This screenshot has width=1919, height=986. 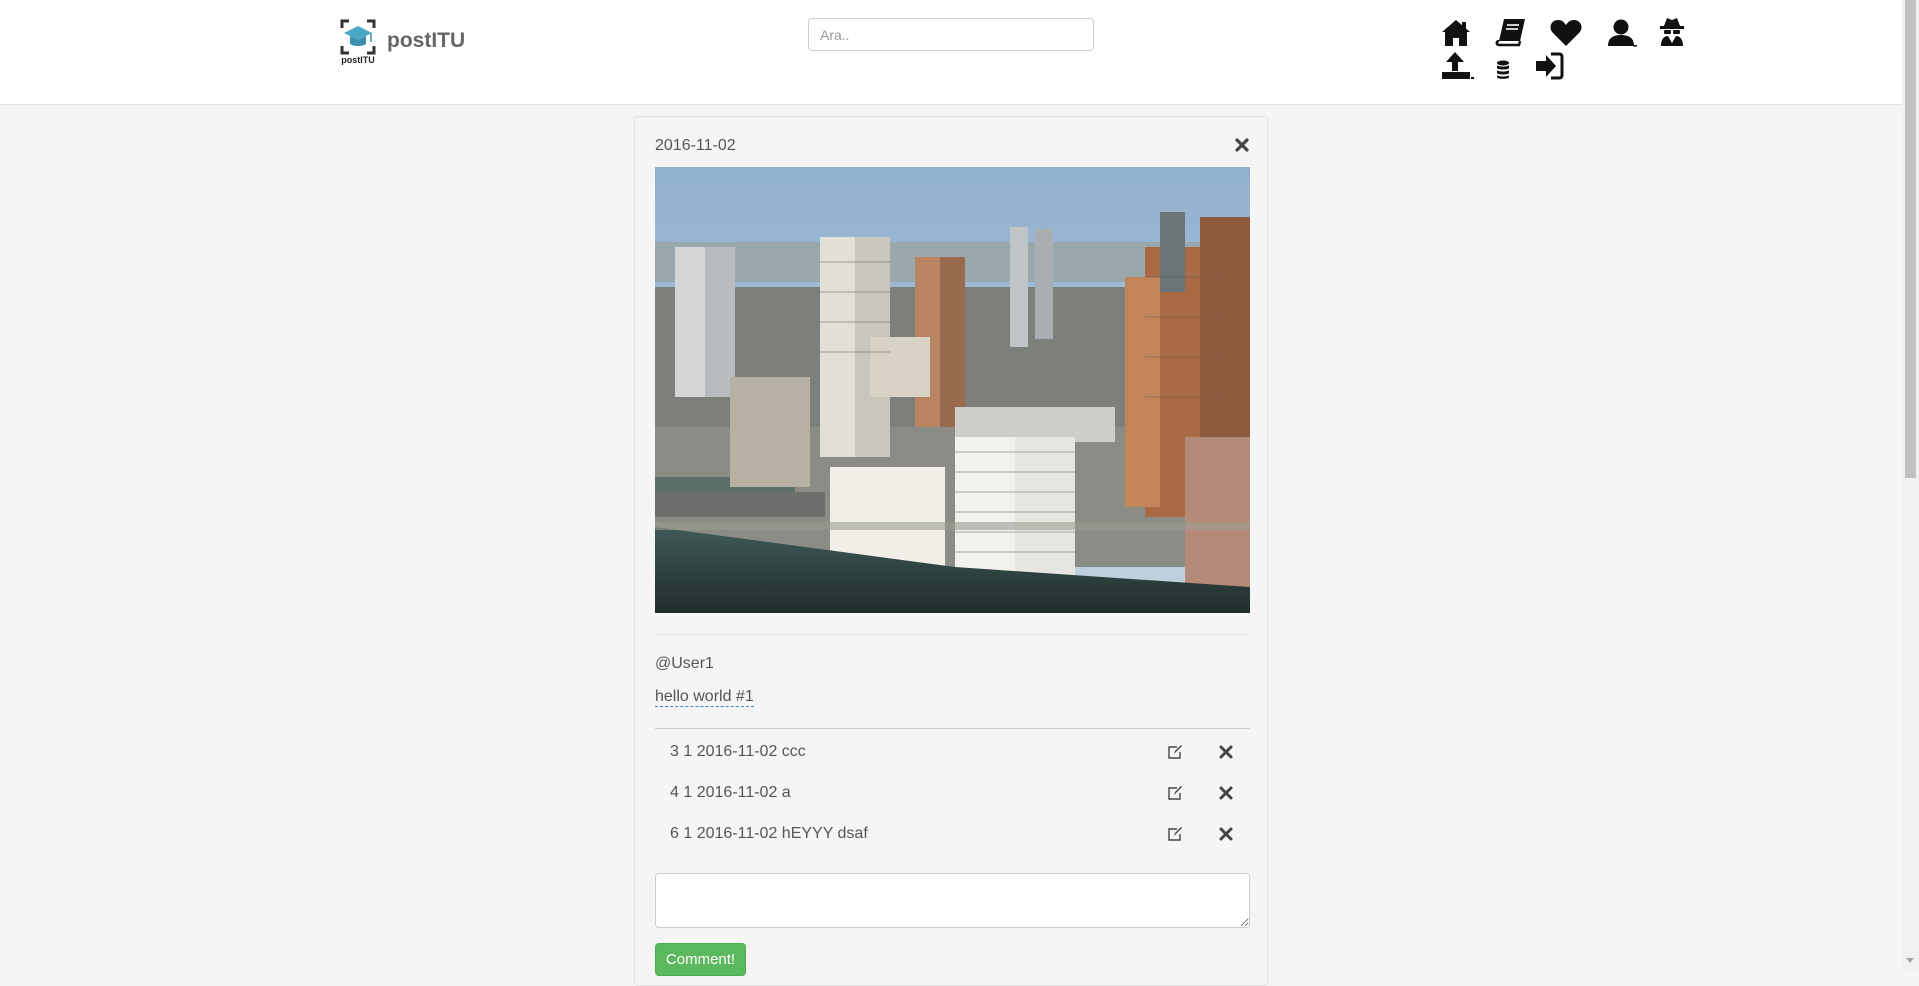 I want to click on spy-icon, so click(x=1673, y=32).